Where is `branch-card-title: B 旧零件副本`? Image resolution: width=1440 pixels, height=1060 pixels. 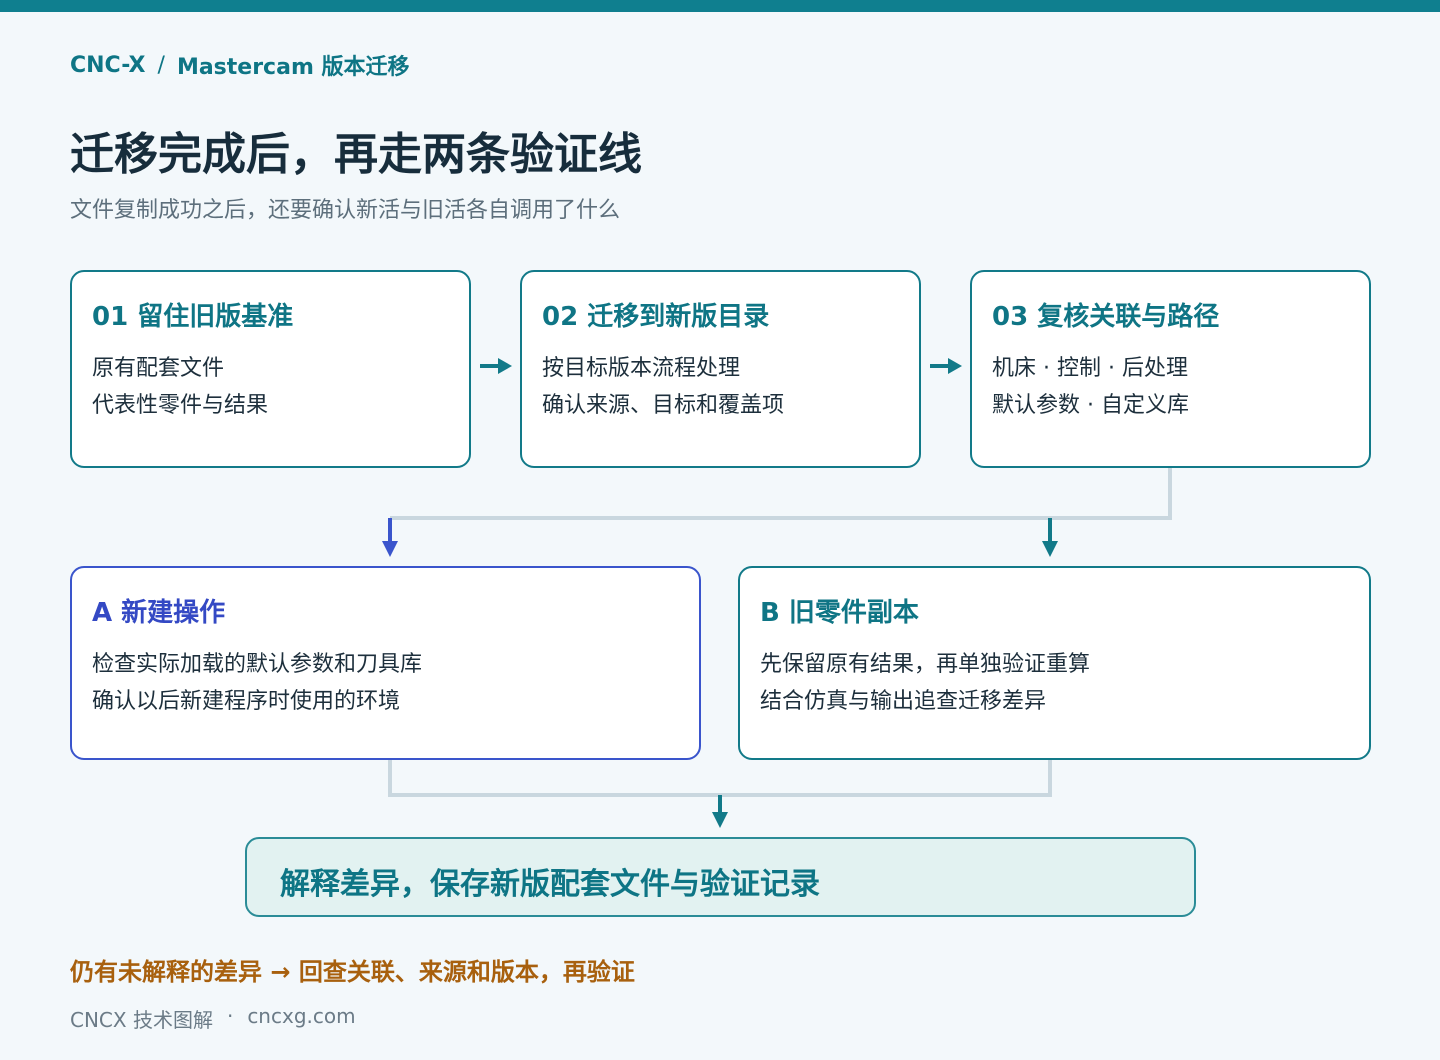 branch-card-title: B 旧零件副本 is located at coordinates (839, 613).